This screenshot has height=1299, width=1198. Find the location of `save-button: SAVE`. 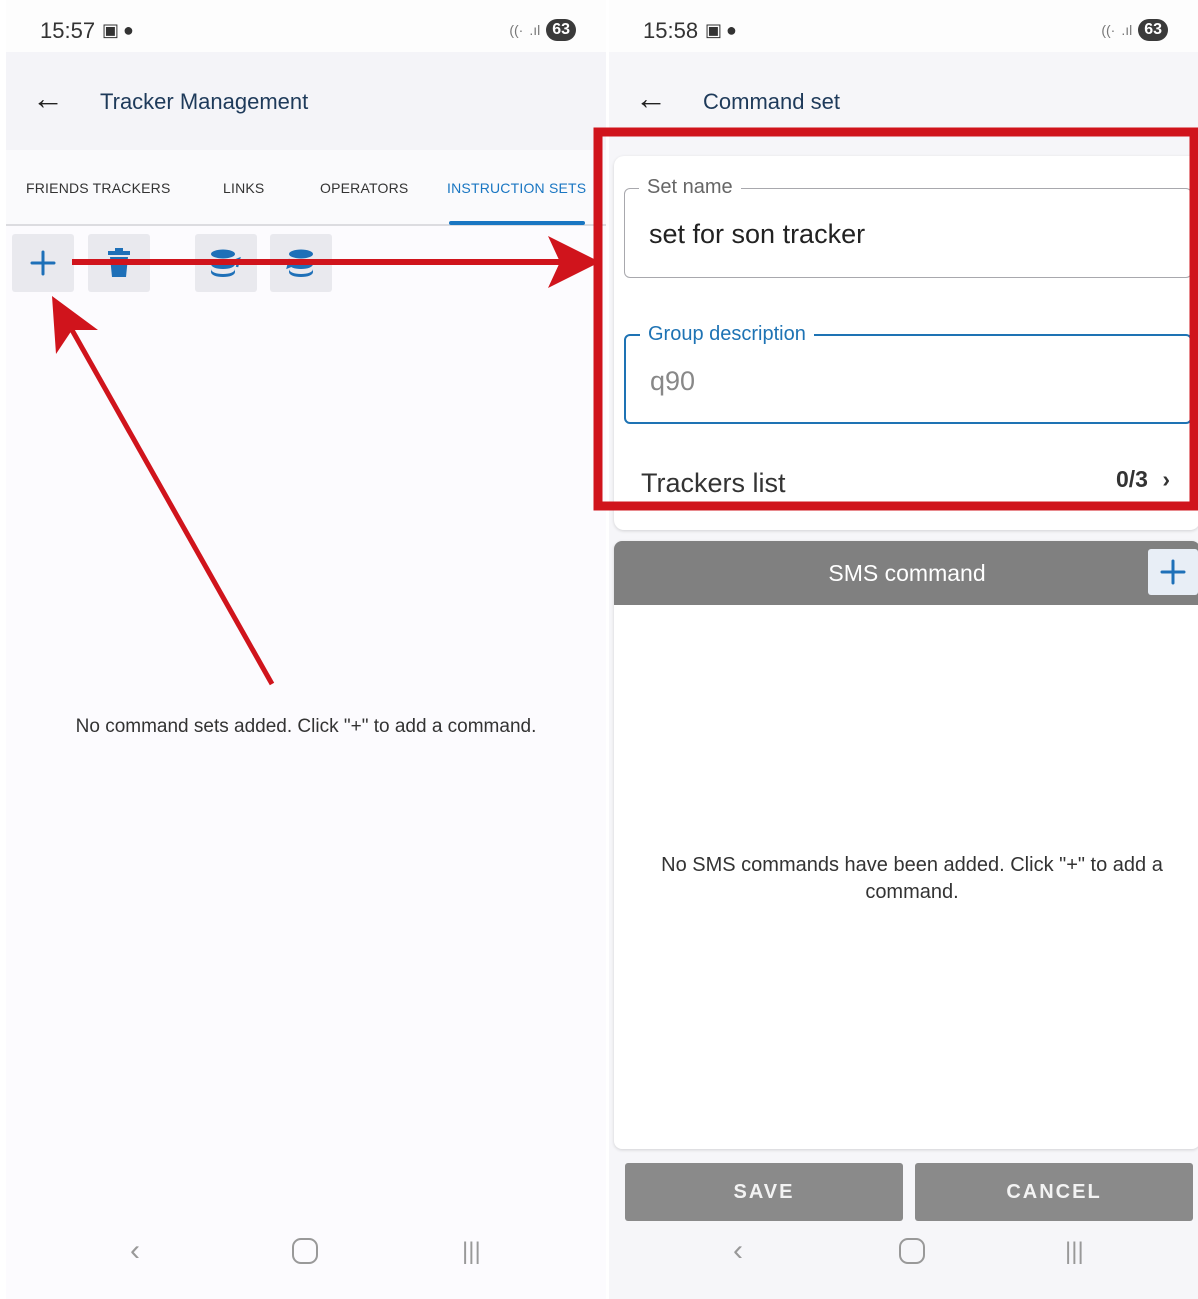

save-button: SAVE is located at coordinates (764, 1192).